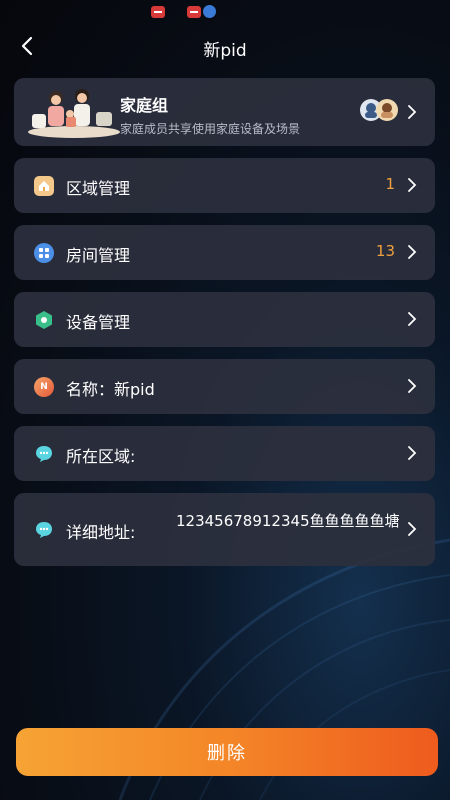  What do you see at coordinates (224, 453) in the screenshot?
I see `row-located-area: 所在区域:` at bounding box center [224, 453].